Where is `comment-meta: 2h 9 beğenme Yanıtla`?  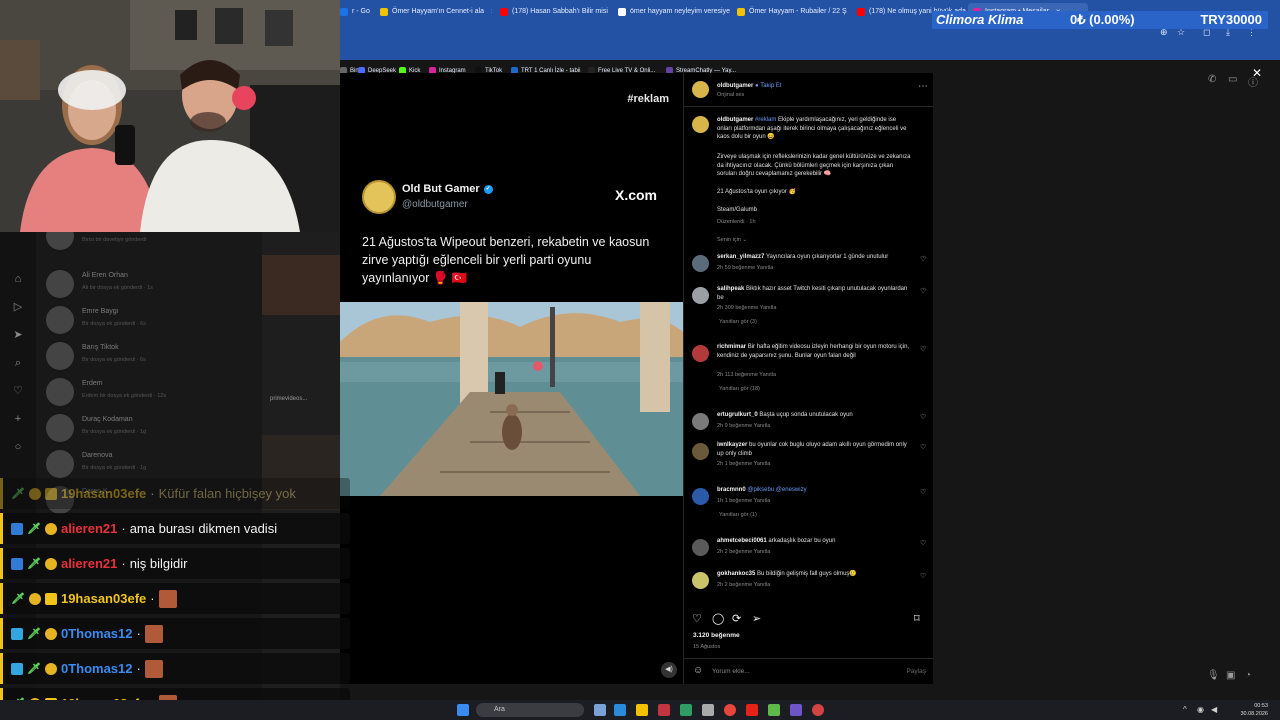 comment-meta: 2h 9 beğenme Yanıtla is located at coordinates (743, 426).